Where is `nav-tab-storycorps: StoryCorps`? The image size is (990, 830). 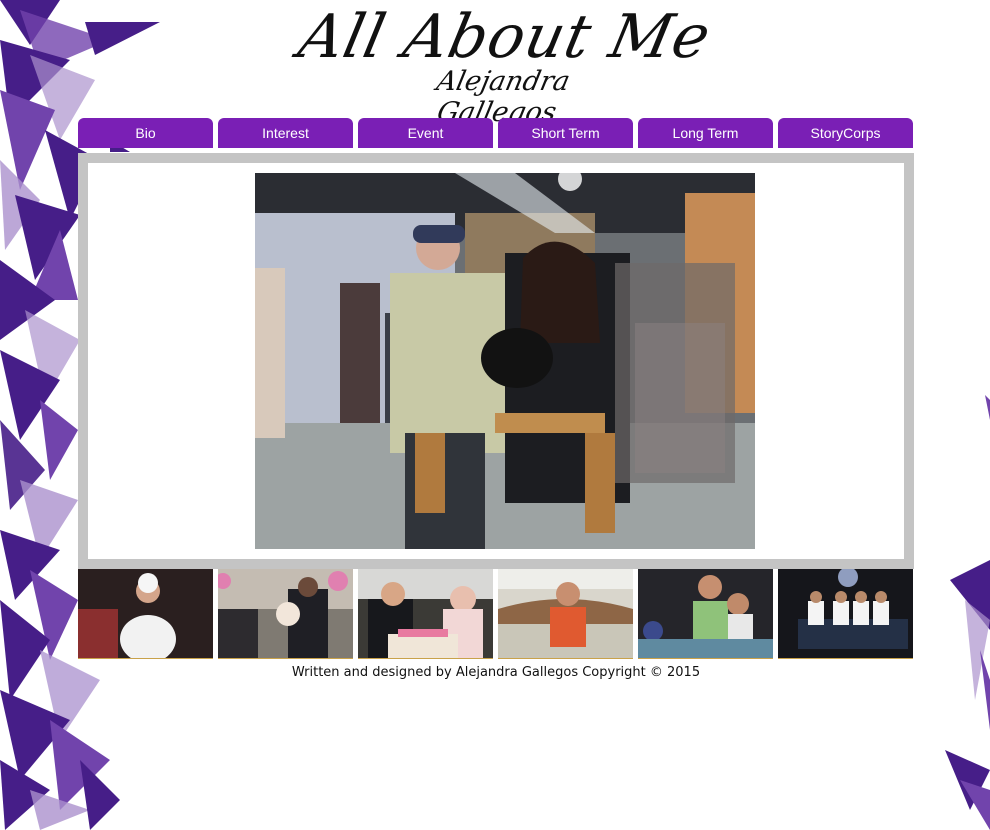
nav-tab-storycorps: StoryCorps is located at coordinates (845, 133).